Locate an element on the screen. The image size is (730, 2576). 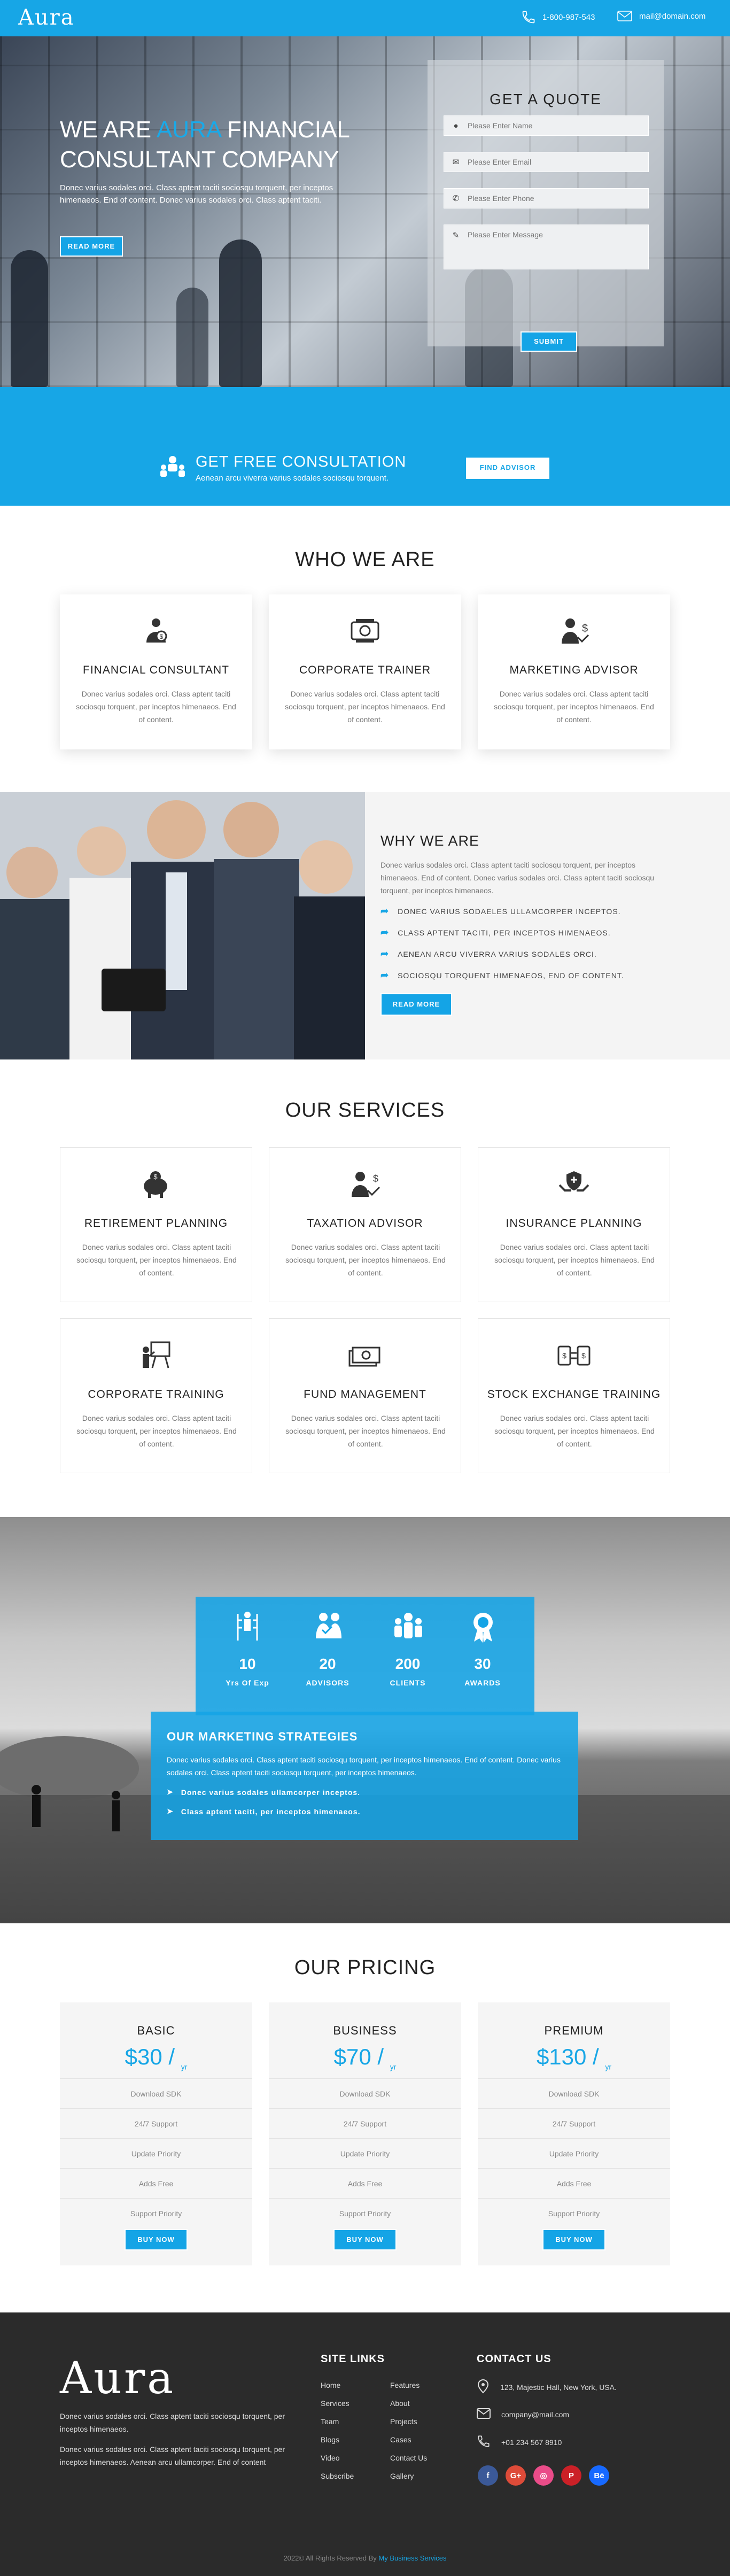
copyright-brand-link: My Business Services is located at coordinates (412, 2558).